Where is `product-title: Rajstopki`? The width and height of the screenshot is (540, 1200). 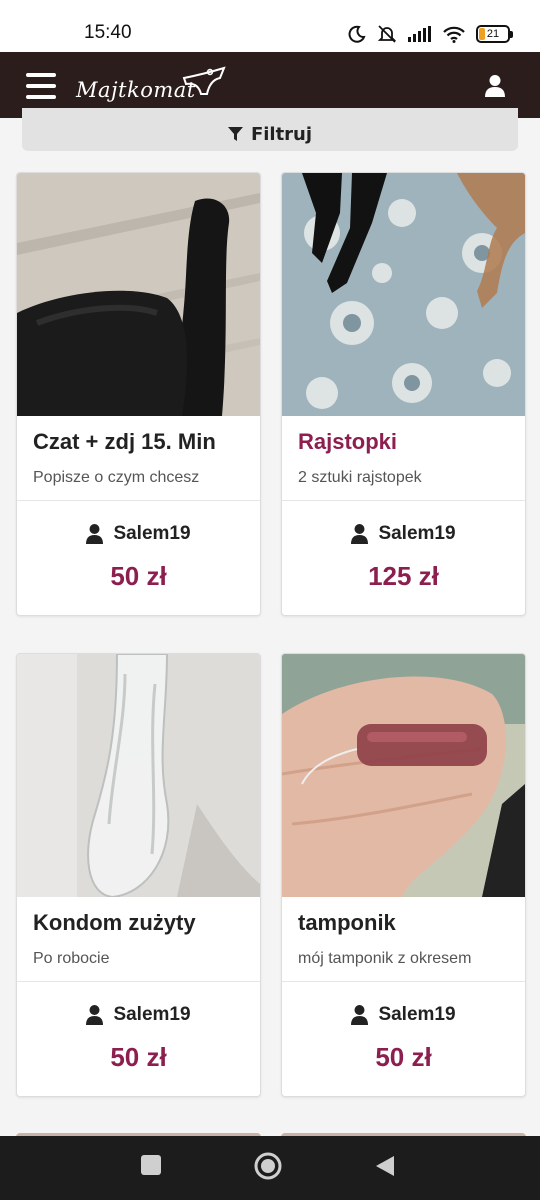 product-title: Rajstopki is located at coordinates (347, 442).